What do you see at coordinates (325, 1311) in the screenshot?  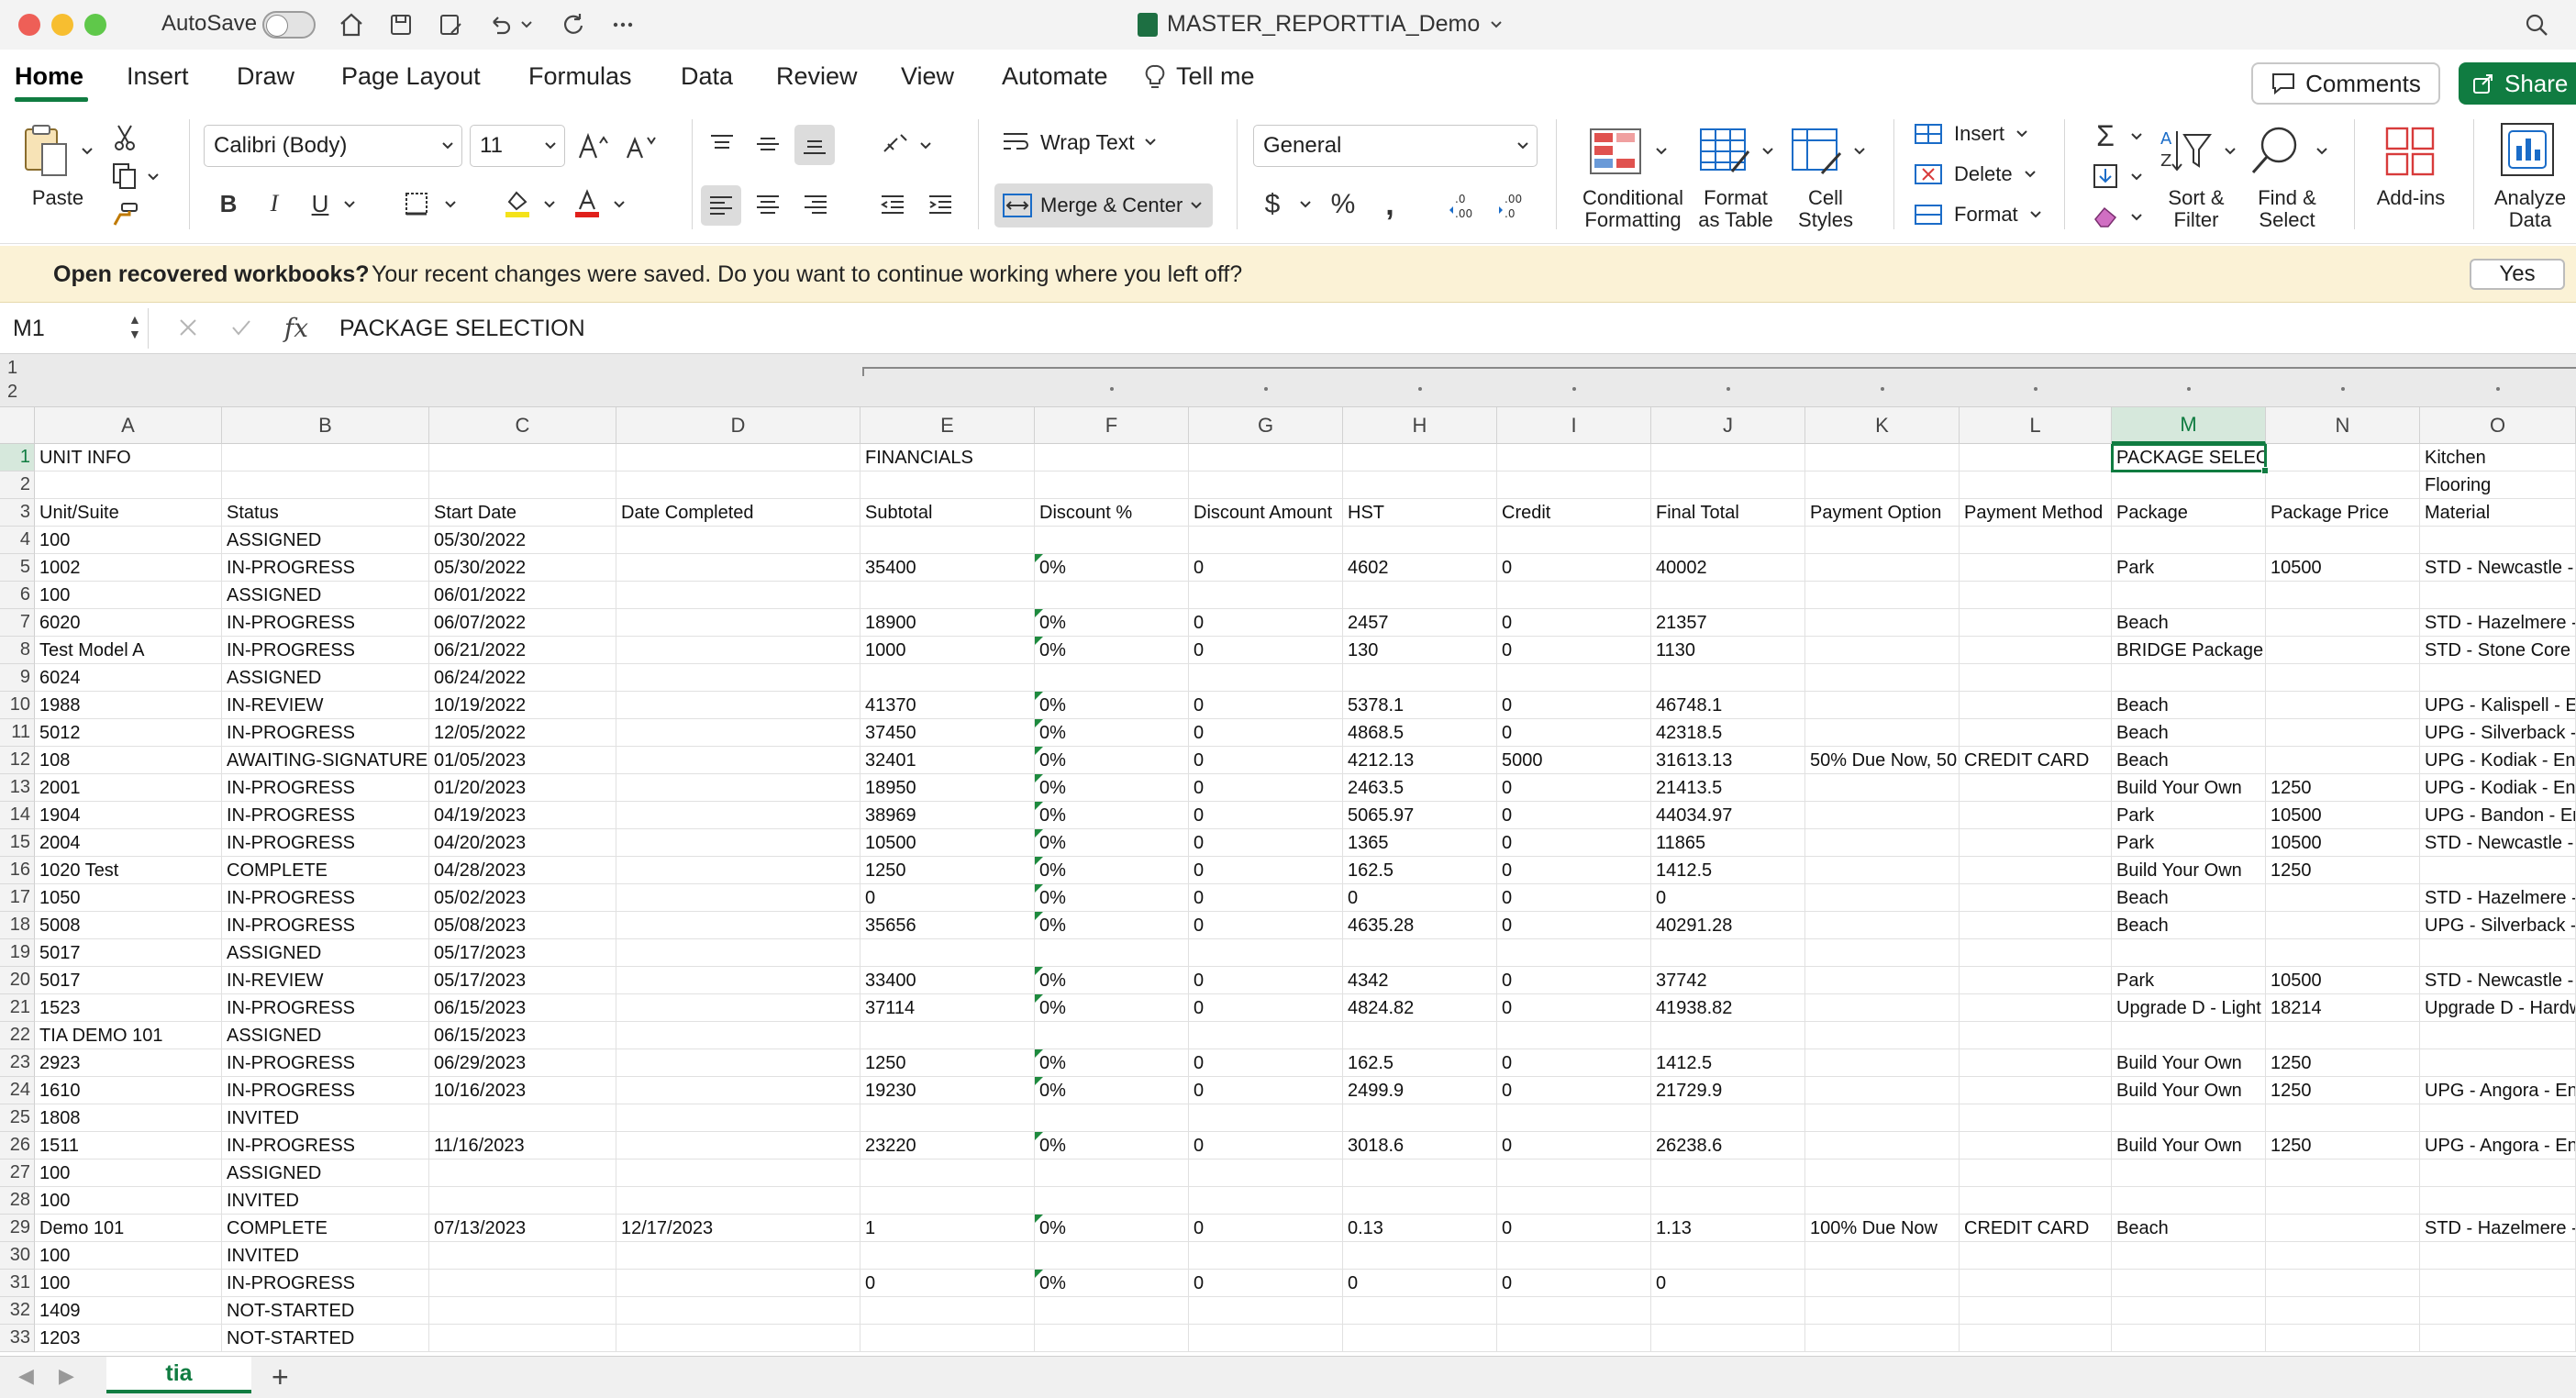 I see `cell-b32: NOT-STARTED` at bounding box center [325, 1311].